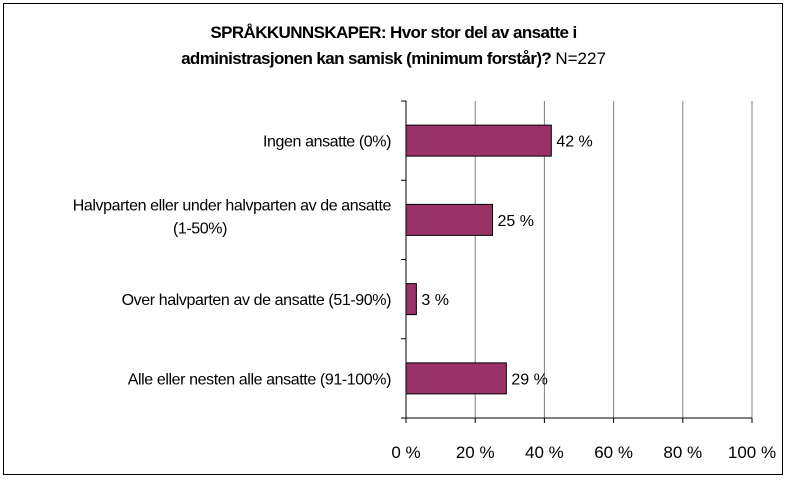  What do you see at coordinates (327, 142) in the screenshot?
I see `category-label-0: Ingen ansatte (0%)` at bounding box center [327, 142].